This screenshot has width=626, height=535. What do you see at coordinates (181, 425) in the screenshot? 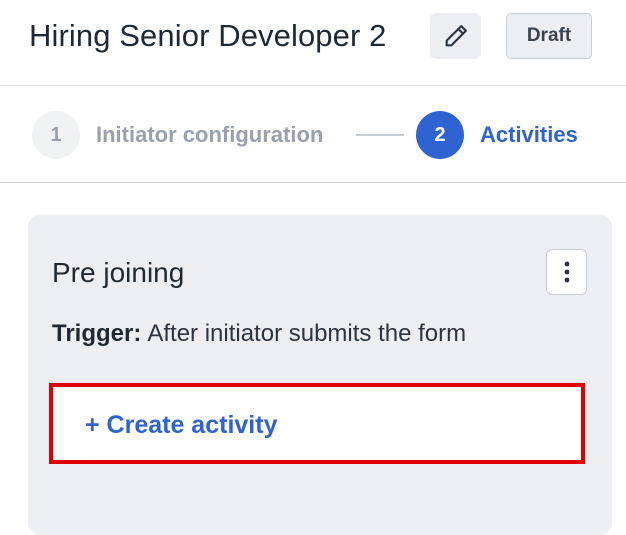
I see `create-activity-label: + Create activity` at bounding box center [181, 425].